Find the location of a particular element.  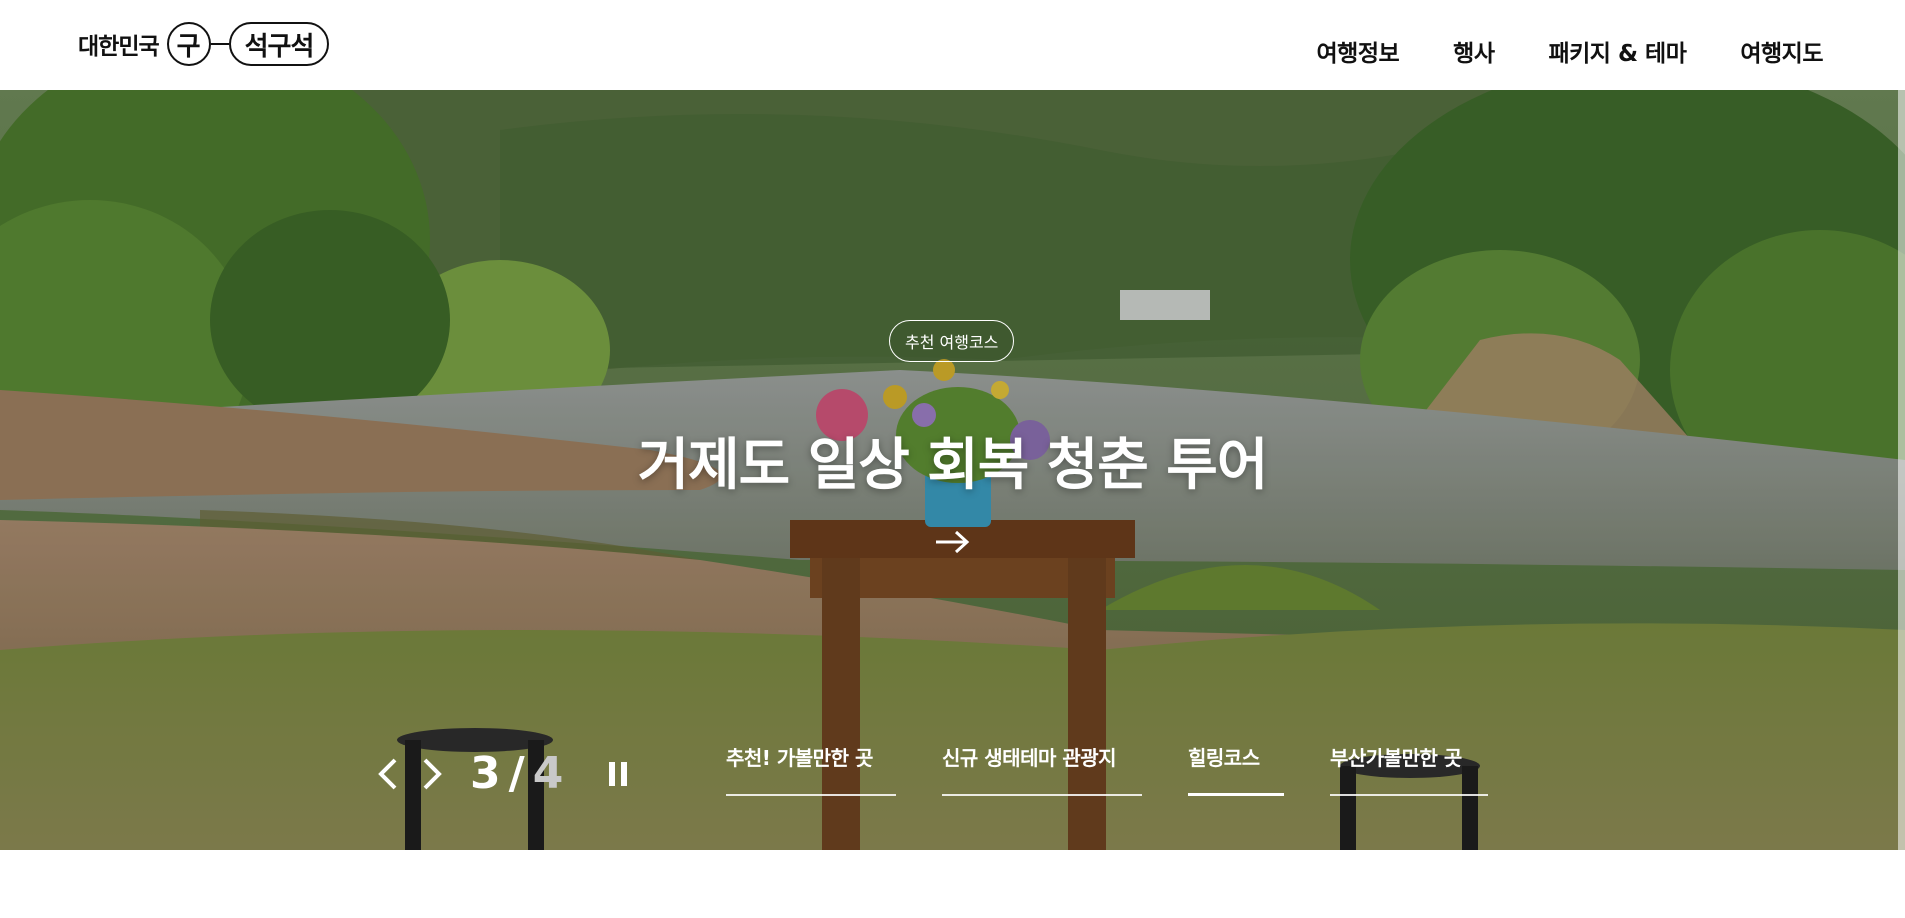

slide-total: 4 is located at coordinates (548, 773).